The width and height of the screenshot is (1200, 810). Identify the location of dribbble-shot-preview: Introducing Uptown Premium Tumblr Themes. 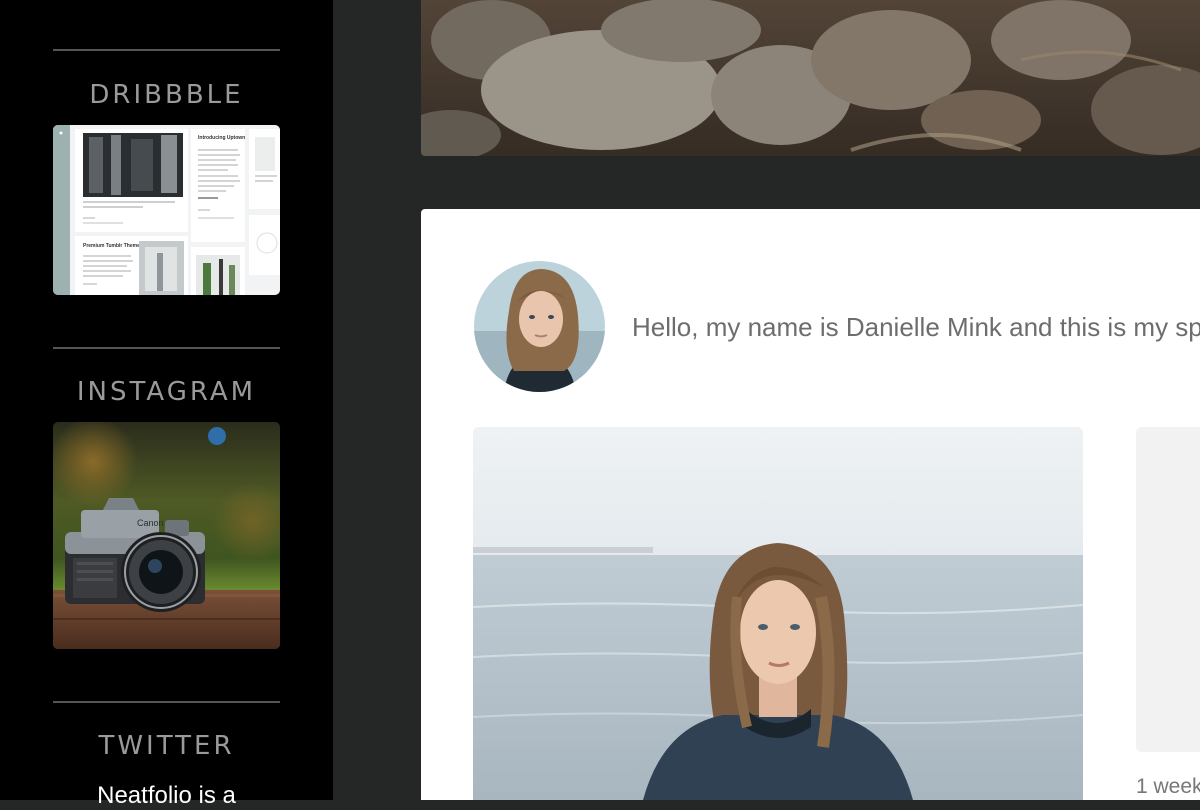
(166, 210).